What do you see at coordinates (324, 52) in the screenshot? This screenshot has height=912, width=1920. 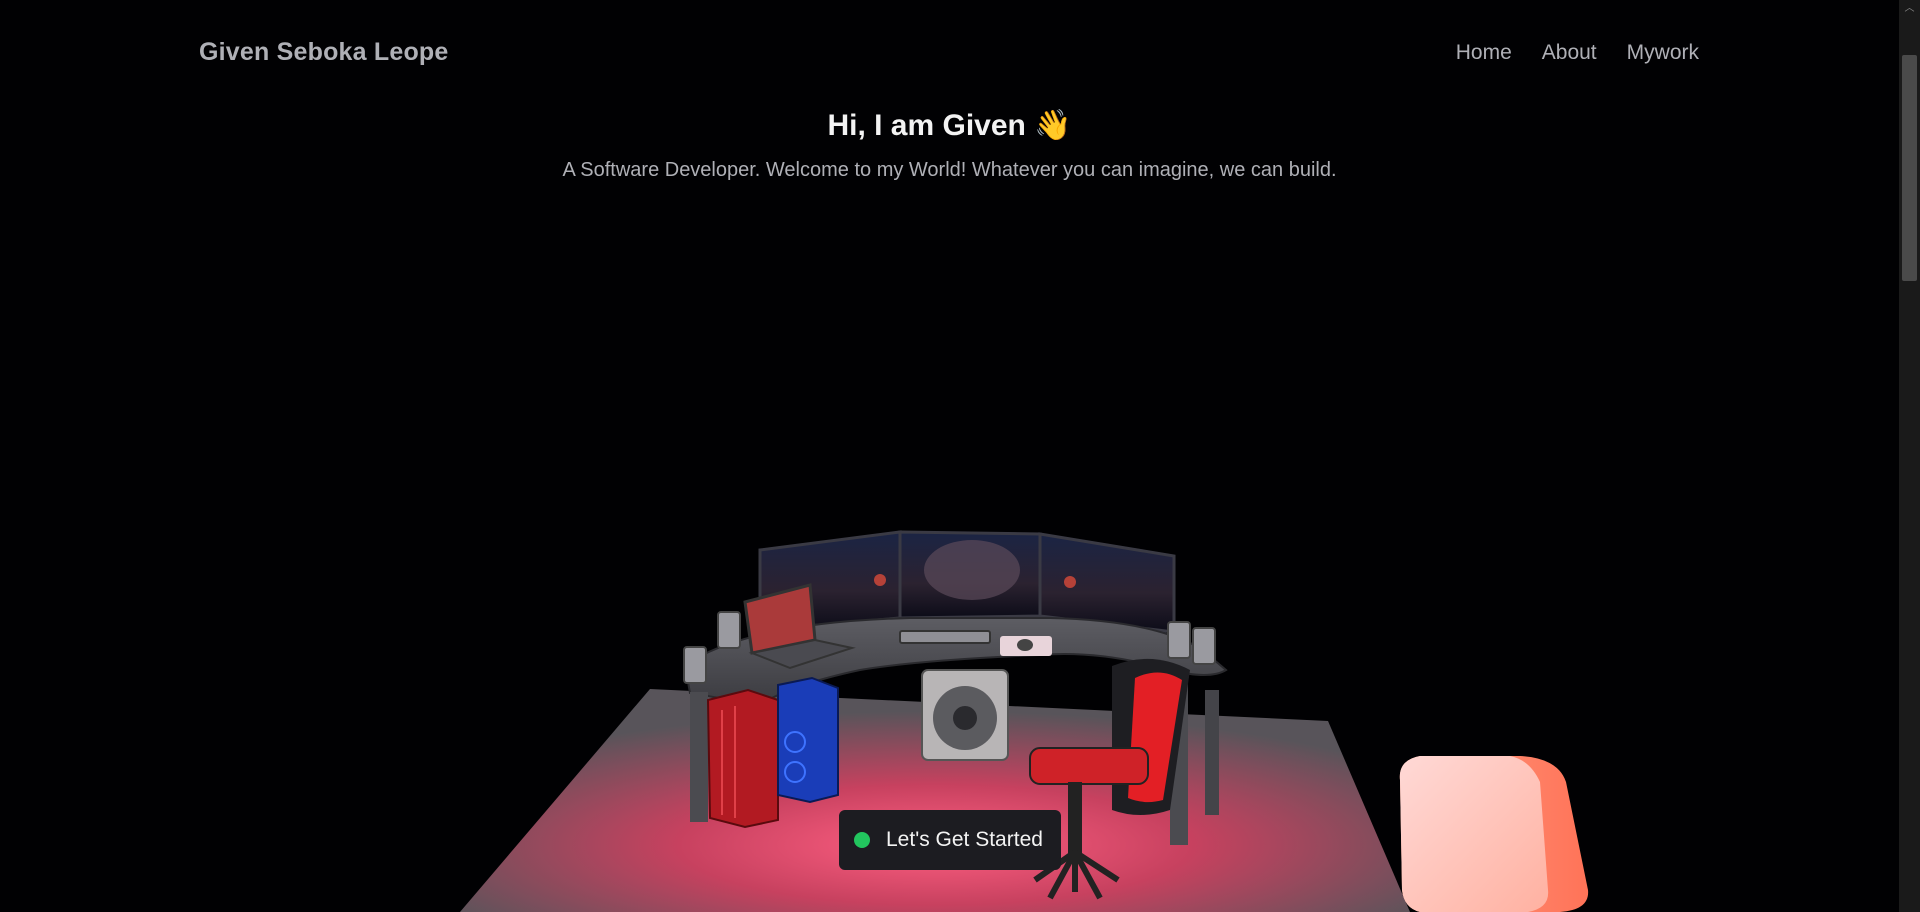 I see `brand-name: Given Seboka Leope` at bounding box center [324, 52].